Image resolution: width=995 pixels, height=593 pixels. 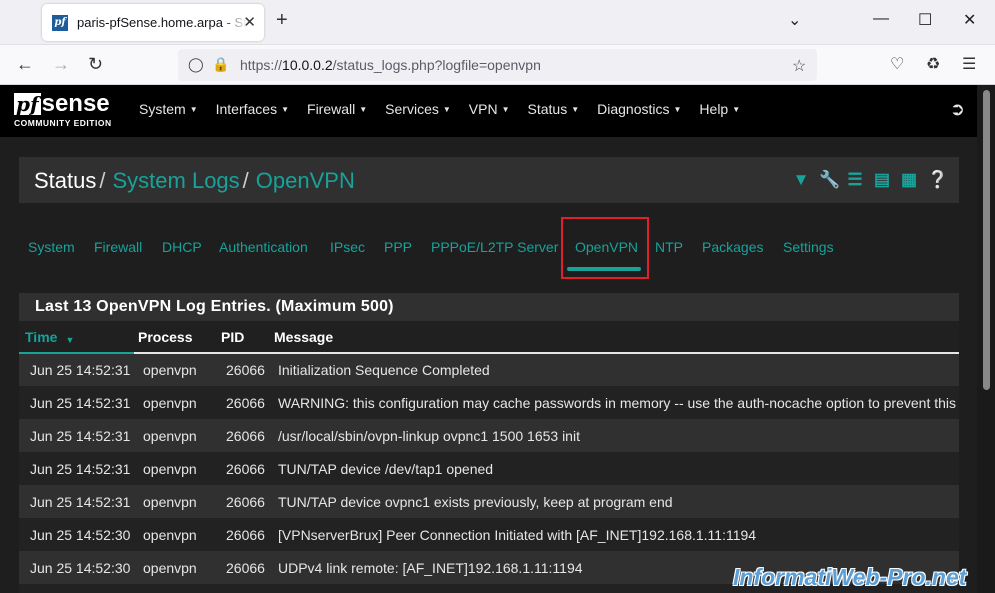 I want to click on logo-edition: COMMUNITY EDITION, so click(x=63, y=123).